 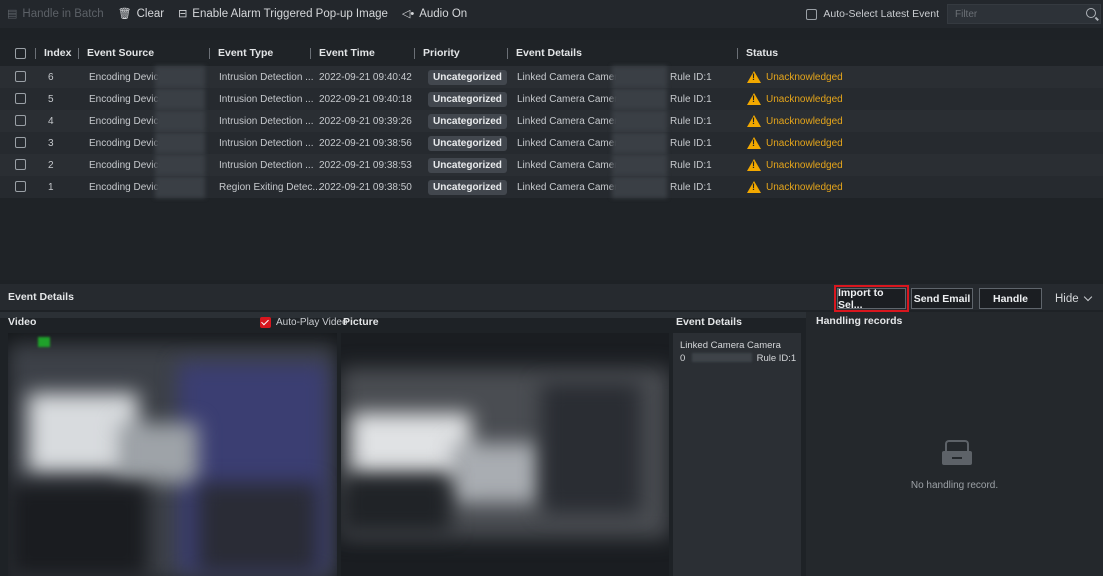 I want to click on header-event-source: Event Source, so click(x=116, y=53).